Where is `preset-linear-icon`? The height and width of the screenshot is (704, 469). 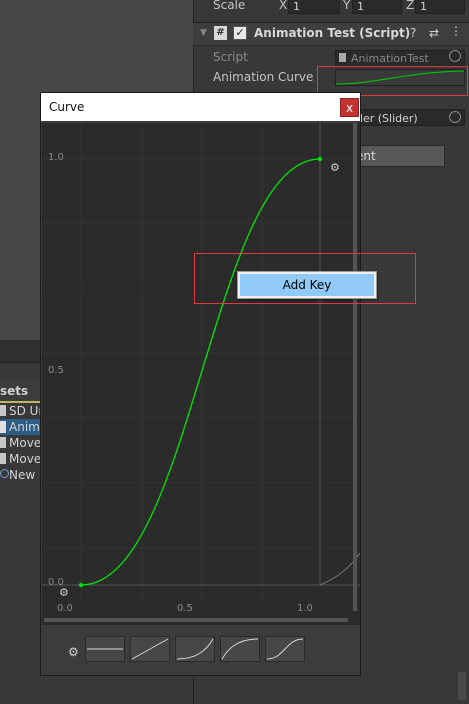 preset-linear-icon is located at coordinates (150, 649).